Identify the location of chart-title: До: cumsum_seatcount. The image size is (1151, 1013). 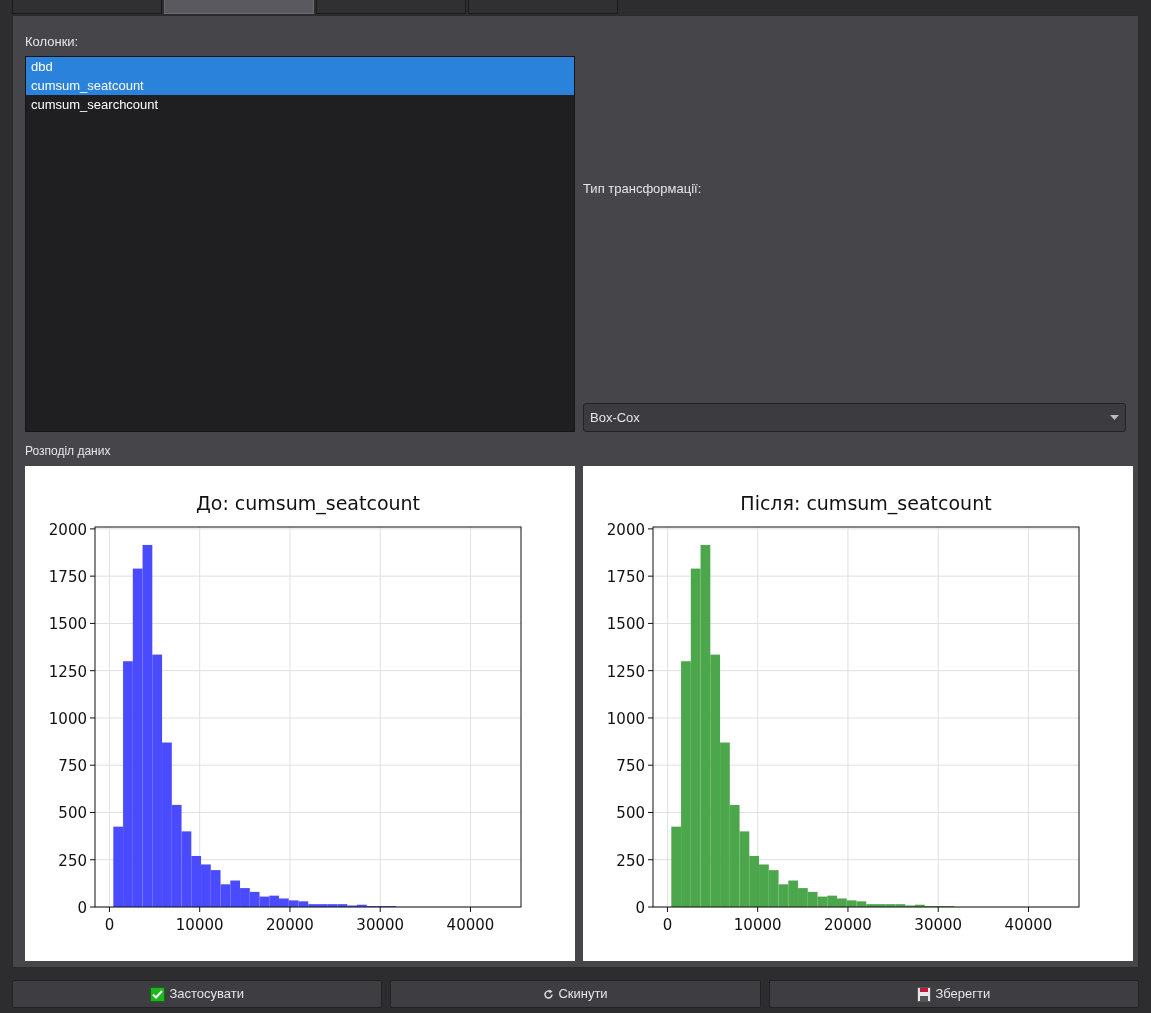
(308, 503).